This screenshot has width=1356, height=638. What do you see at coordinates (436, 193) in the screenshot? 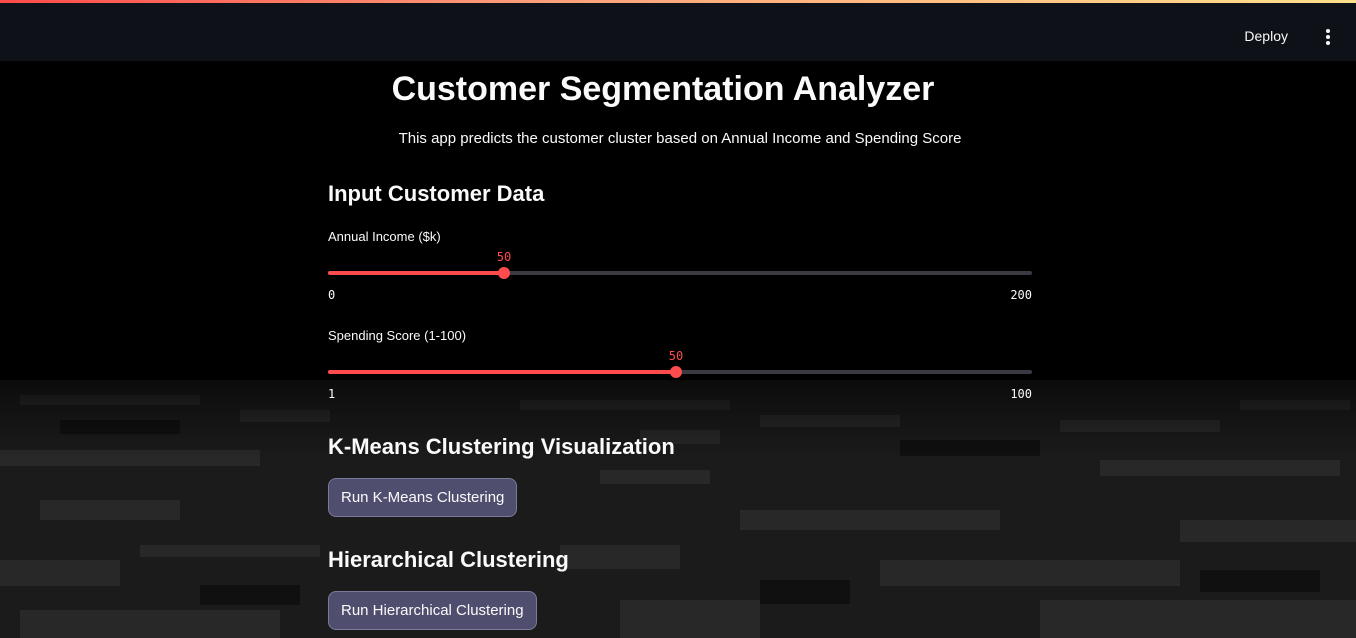
I see `input-section-heading: Input Customer Data` at bounding box center [436, 193].